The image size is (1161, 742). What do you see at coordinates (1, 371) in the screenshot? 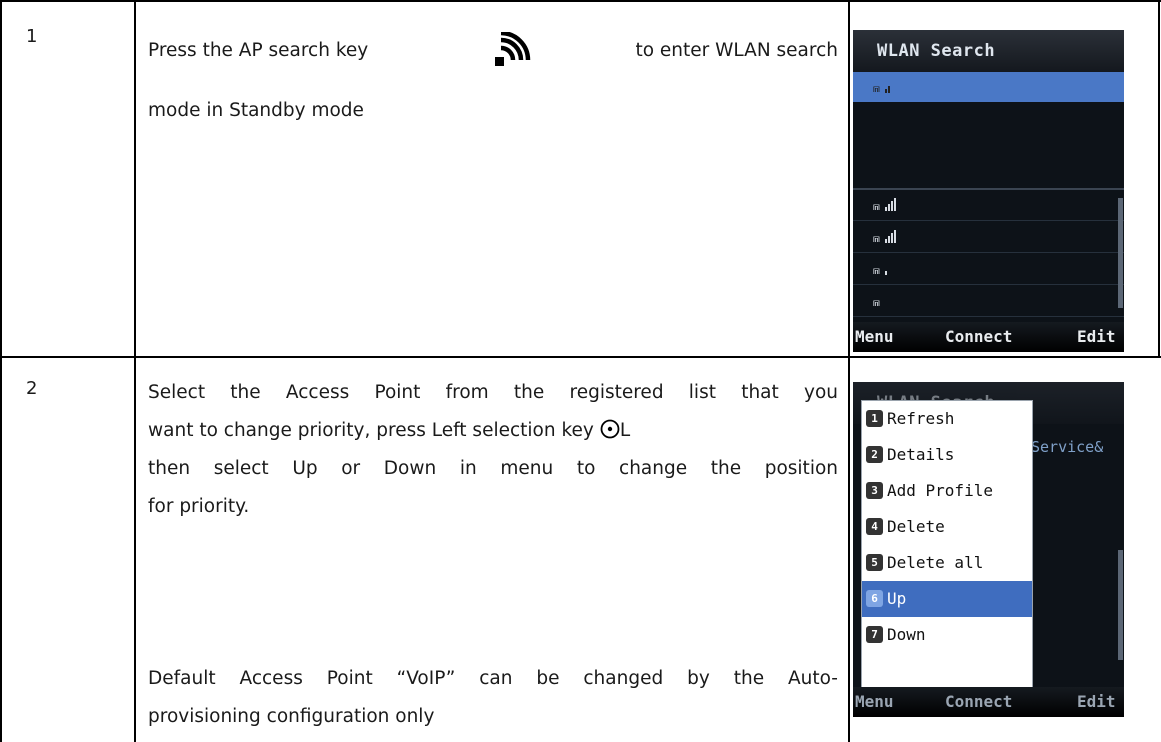
I see `table-border-left` at bounding box center [1, 371].